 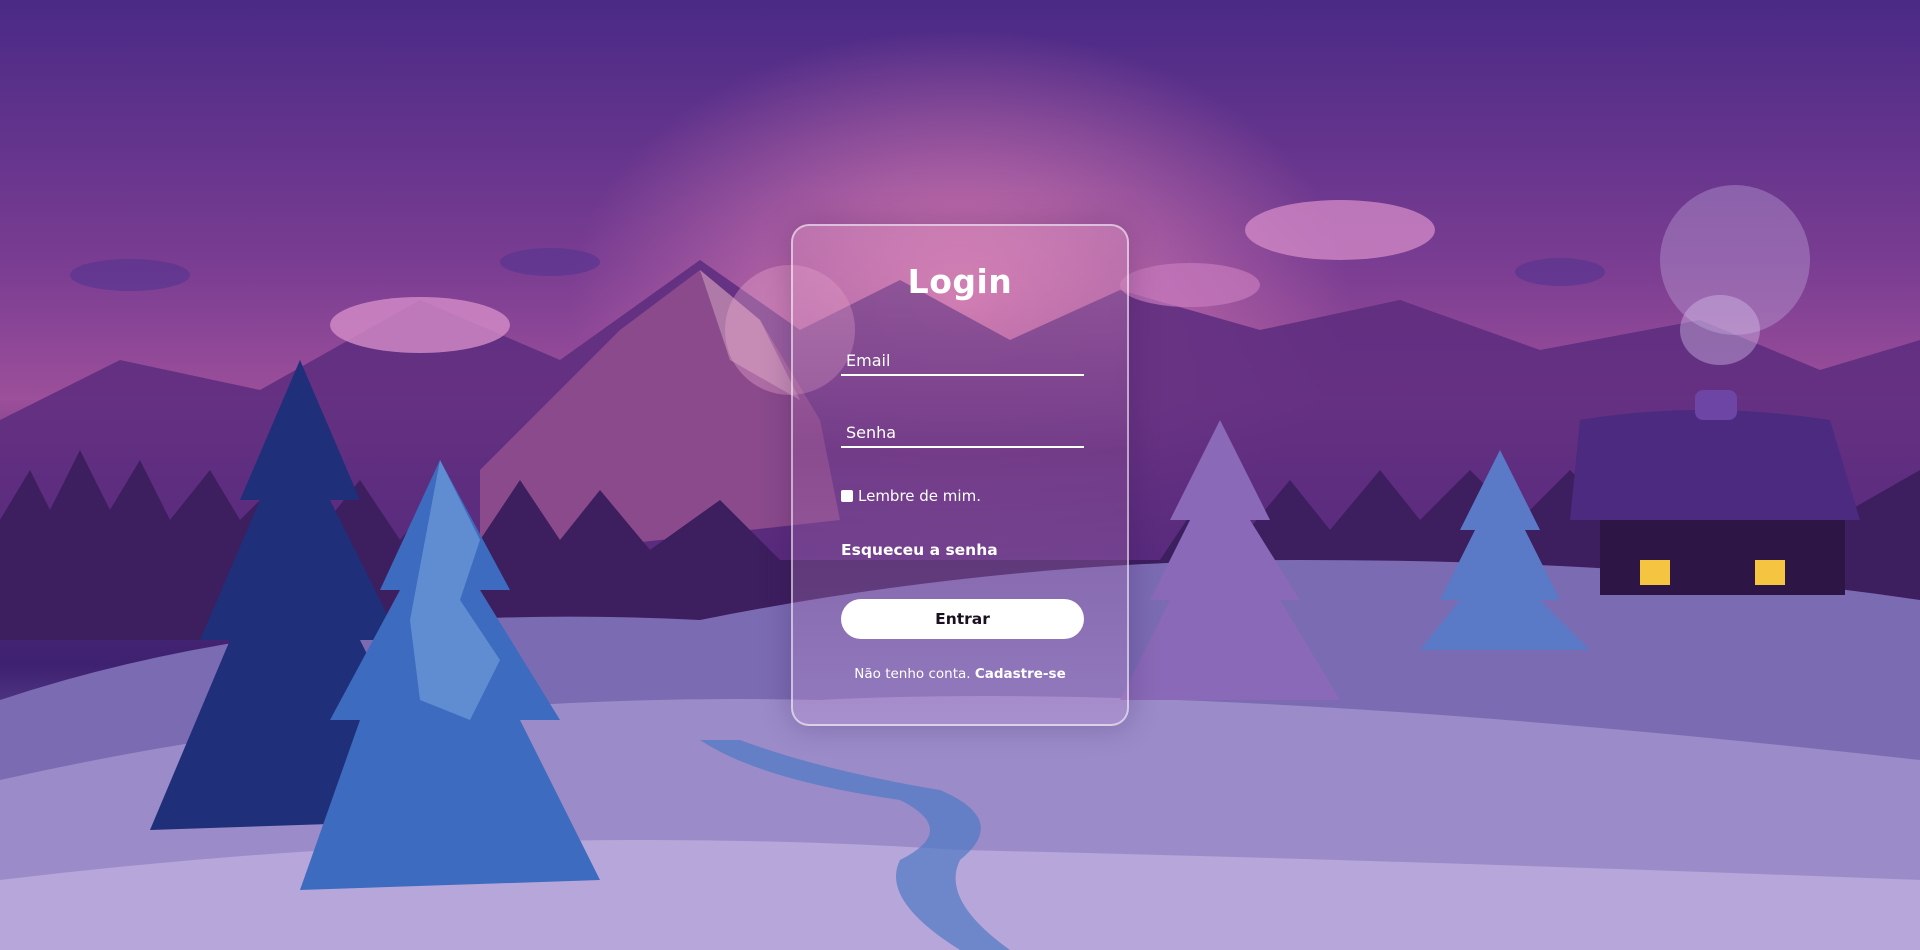 I want to click on login-title: Login, so click(x=960, y=281).